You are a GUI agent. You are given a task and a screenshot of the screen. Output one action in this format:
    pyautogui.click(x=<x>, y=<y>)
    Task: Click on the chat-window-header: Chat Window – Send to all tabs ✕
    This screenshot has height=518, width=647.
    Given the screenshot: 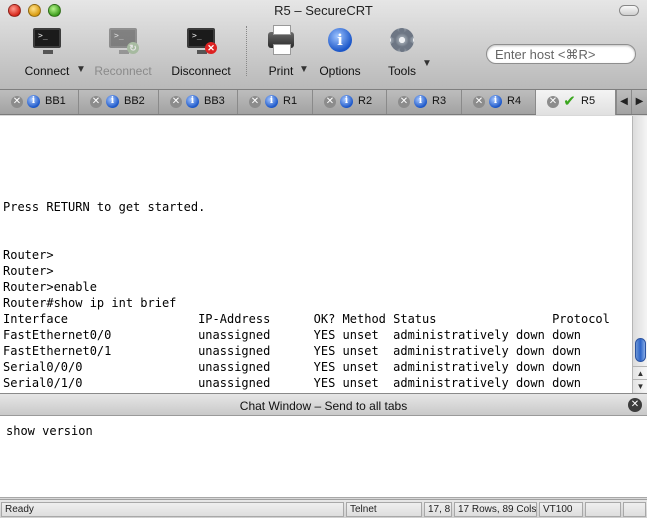 What is the action you would take?
    pyautogui.click(x=323, y=404)
    